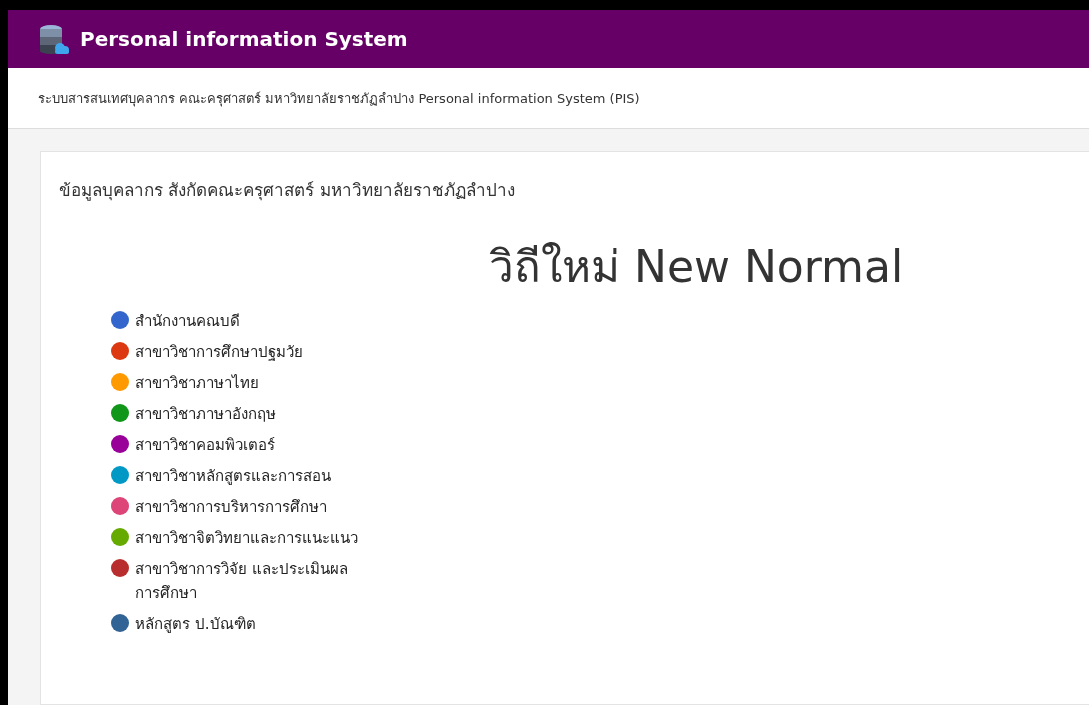  What do you see at coordinates (233, 476) in the screenshot?
I see `legend-label: สาขาวิชาหลักสูตรและการสอน` at bounding box center [233, 476].